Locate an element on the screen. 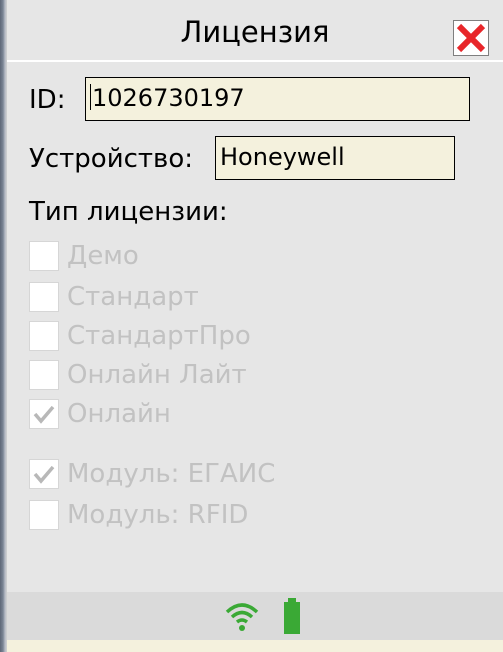 Image resolution: width=503 pixels, height=652 pixels. device-label: Устройство: is located at coordinates (111, 159).